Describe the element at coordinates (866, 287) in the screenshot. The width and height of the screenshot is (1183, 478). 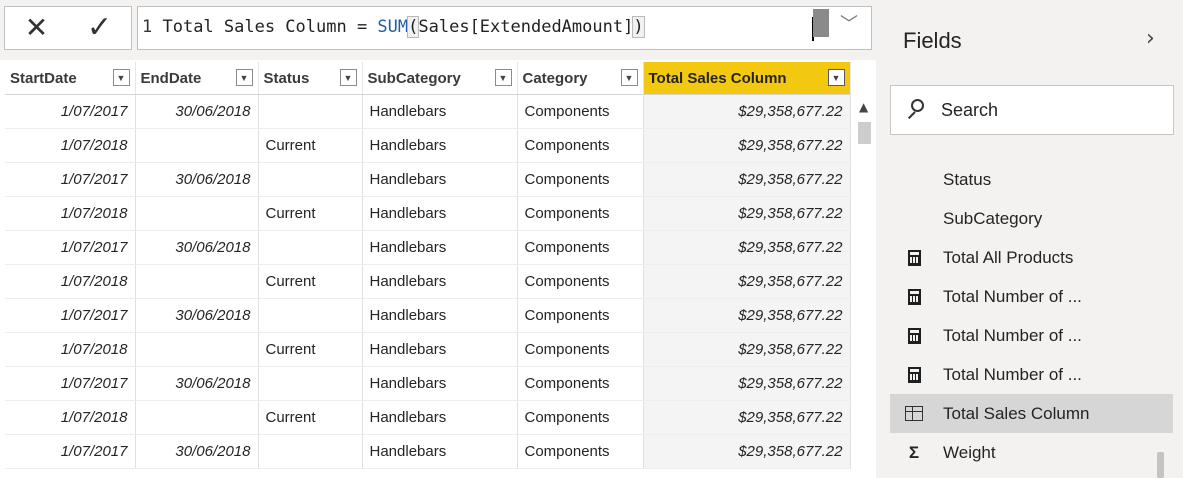
I see `grid-vertical-scrollbar: ▲` at that location.